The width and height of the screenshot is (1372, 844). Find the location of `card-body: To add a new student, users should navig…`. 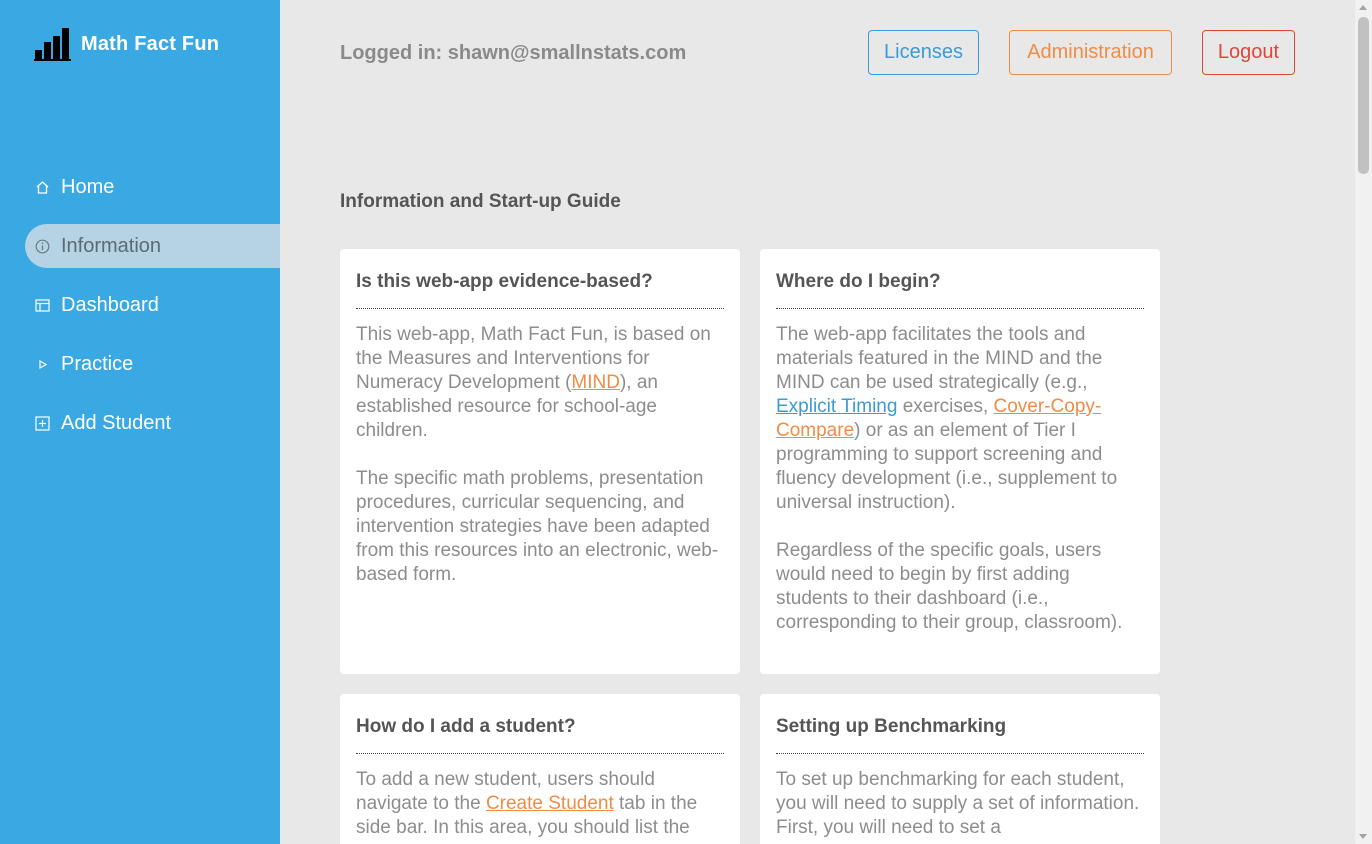

card-body: To add a new student, users should navig… is located at coordinates (540, 804).